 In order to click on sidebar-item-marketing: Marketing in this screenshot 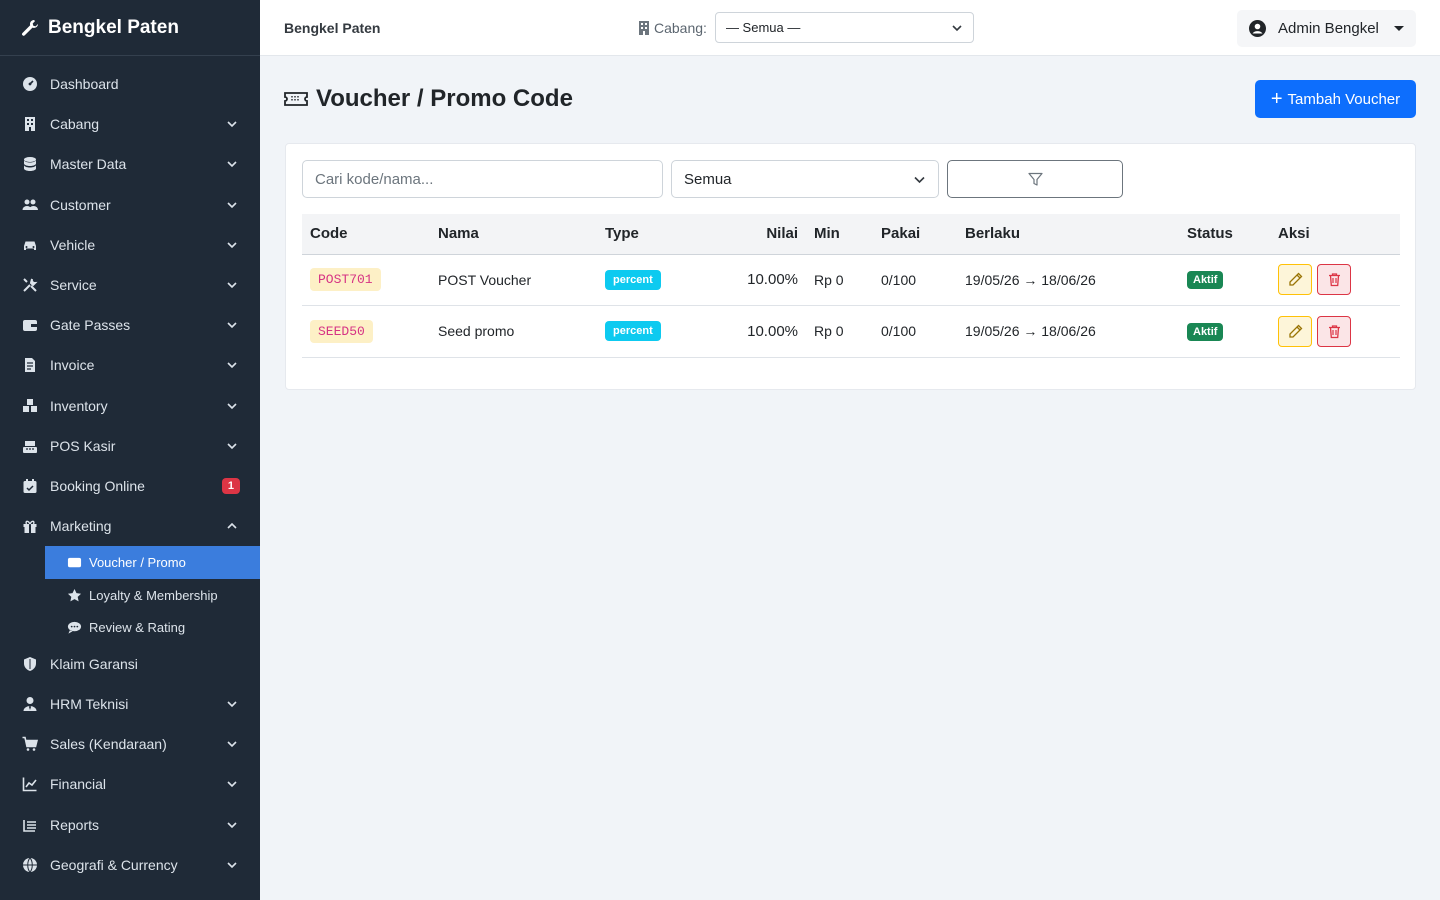, I will do `click(130, 526)`.